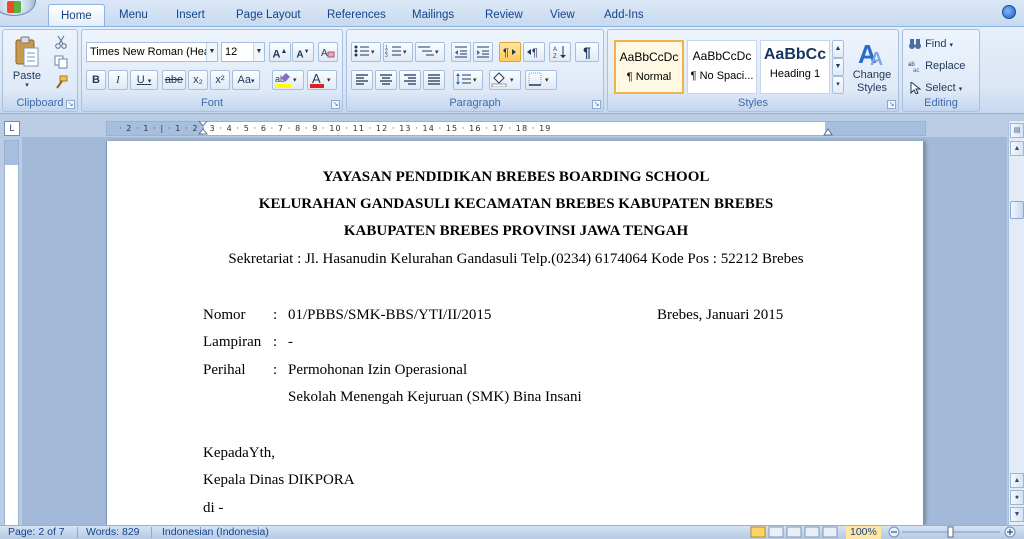 Image resolution: width=1024 pixels, height=539 pixels. What do you see at coordinates (243, 52) in the screenshot?
I see `font-size-combo: 12 ▼` at bounding box center [243, 52].